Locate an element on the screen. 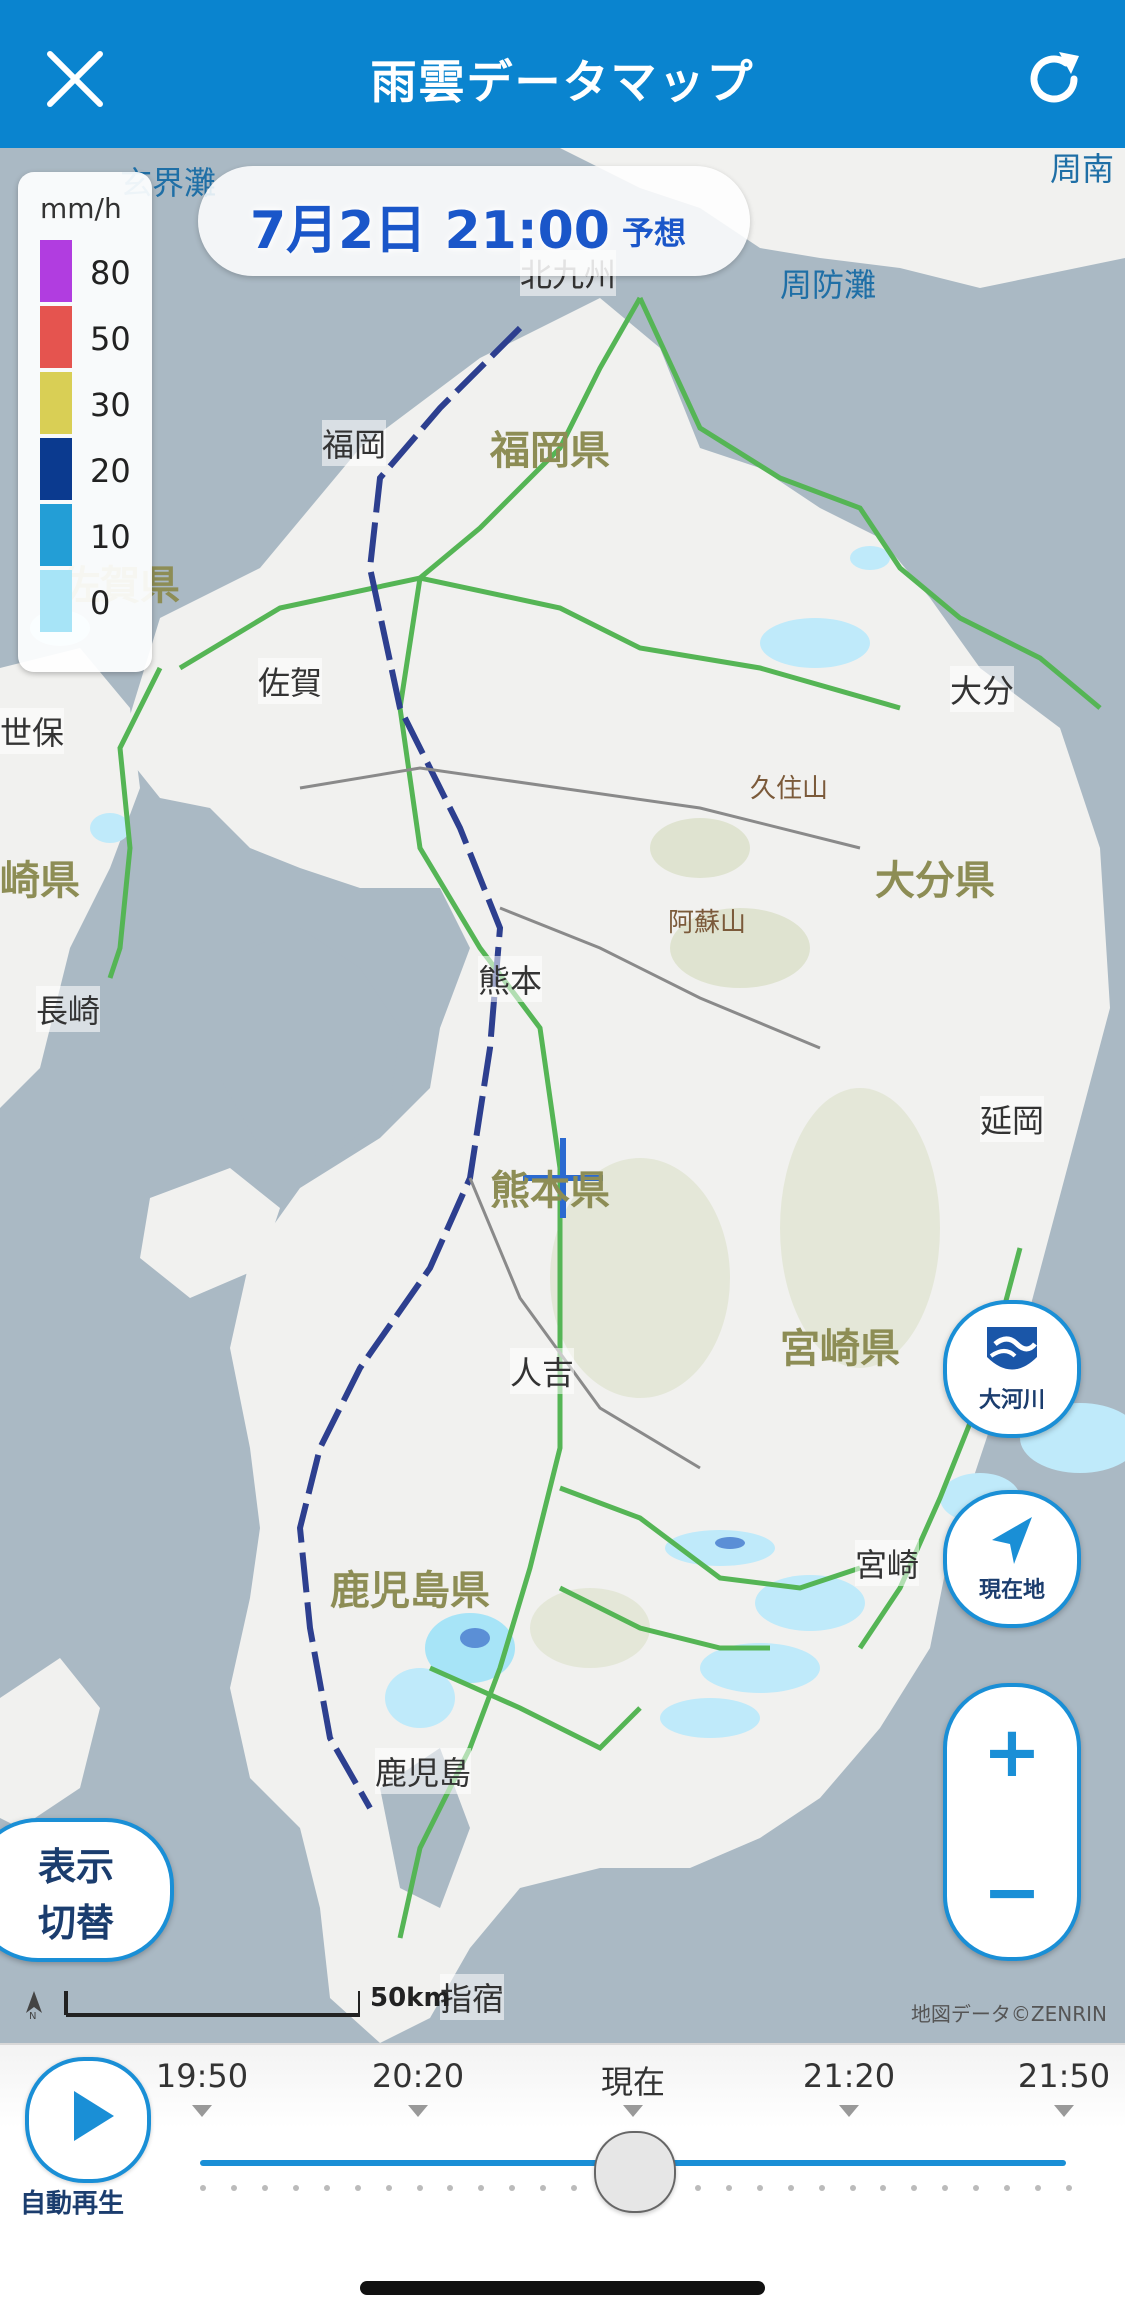  river-icon is located at coordinates (1012, 1348).